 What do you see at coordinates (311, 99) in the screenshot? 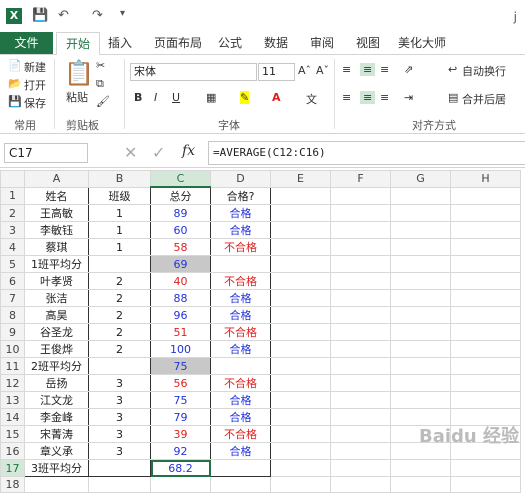
I see `phonetic-icon: 文` at bounding box center [311, 99].